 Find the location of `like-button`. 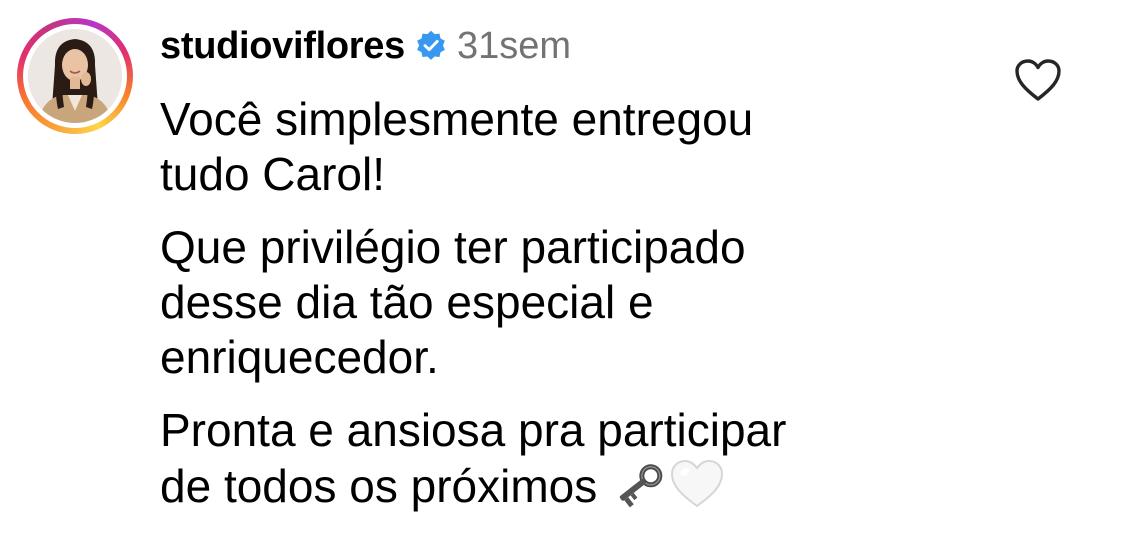

like-button is located at coordinates (1038, 80).